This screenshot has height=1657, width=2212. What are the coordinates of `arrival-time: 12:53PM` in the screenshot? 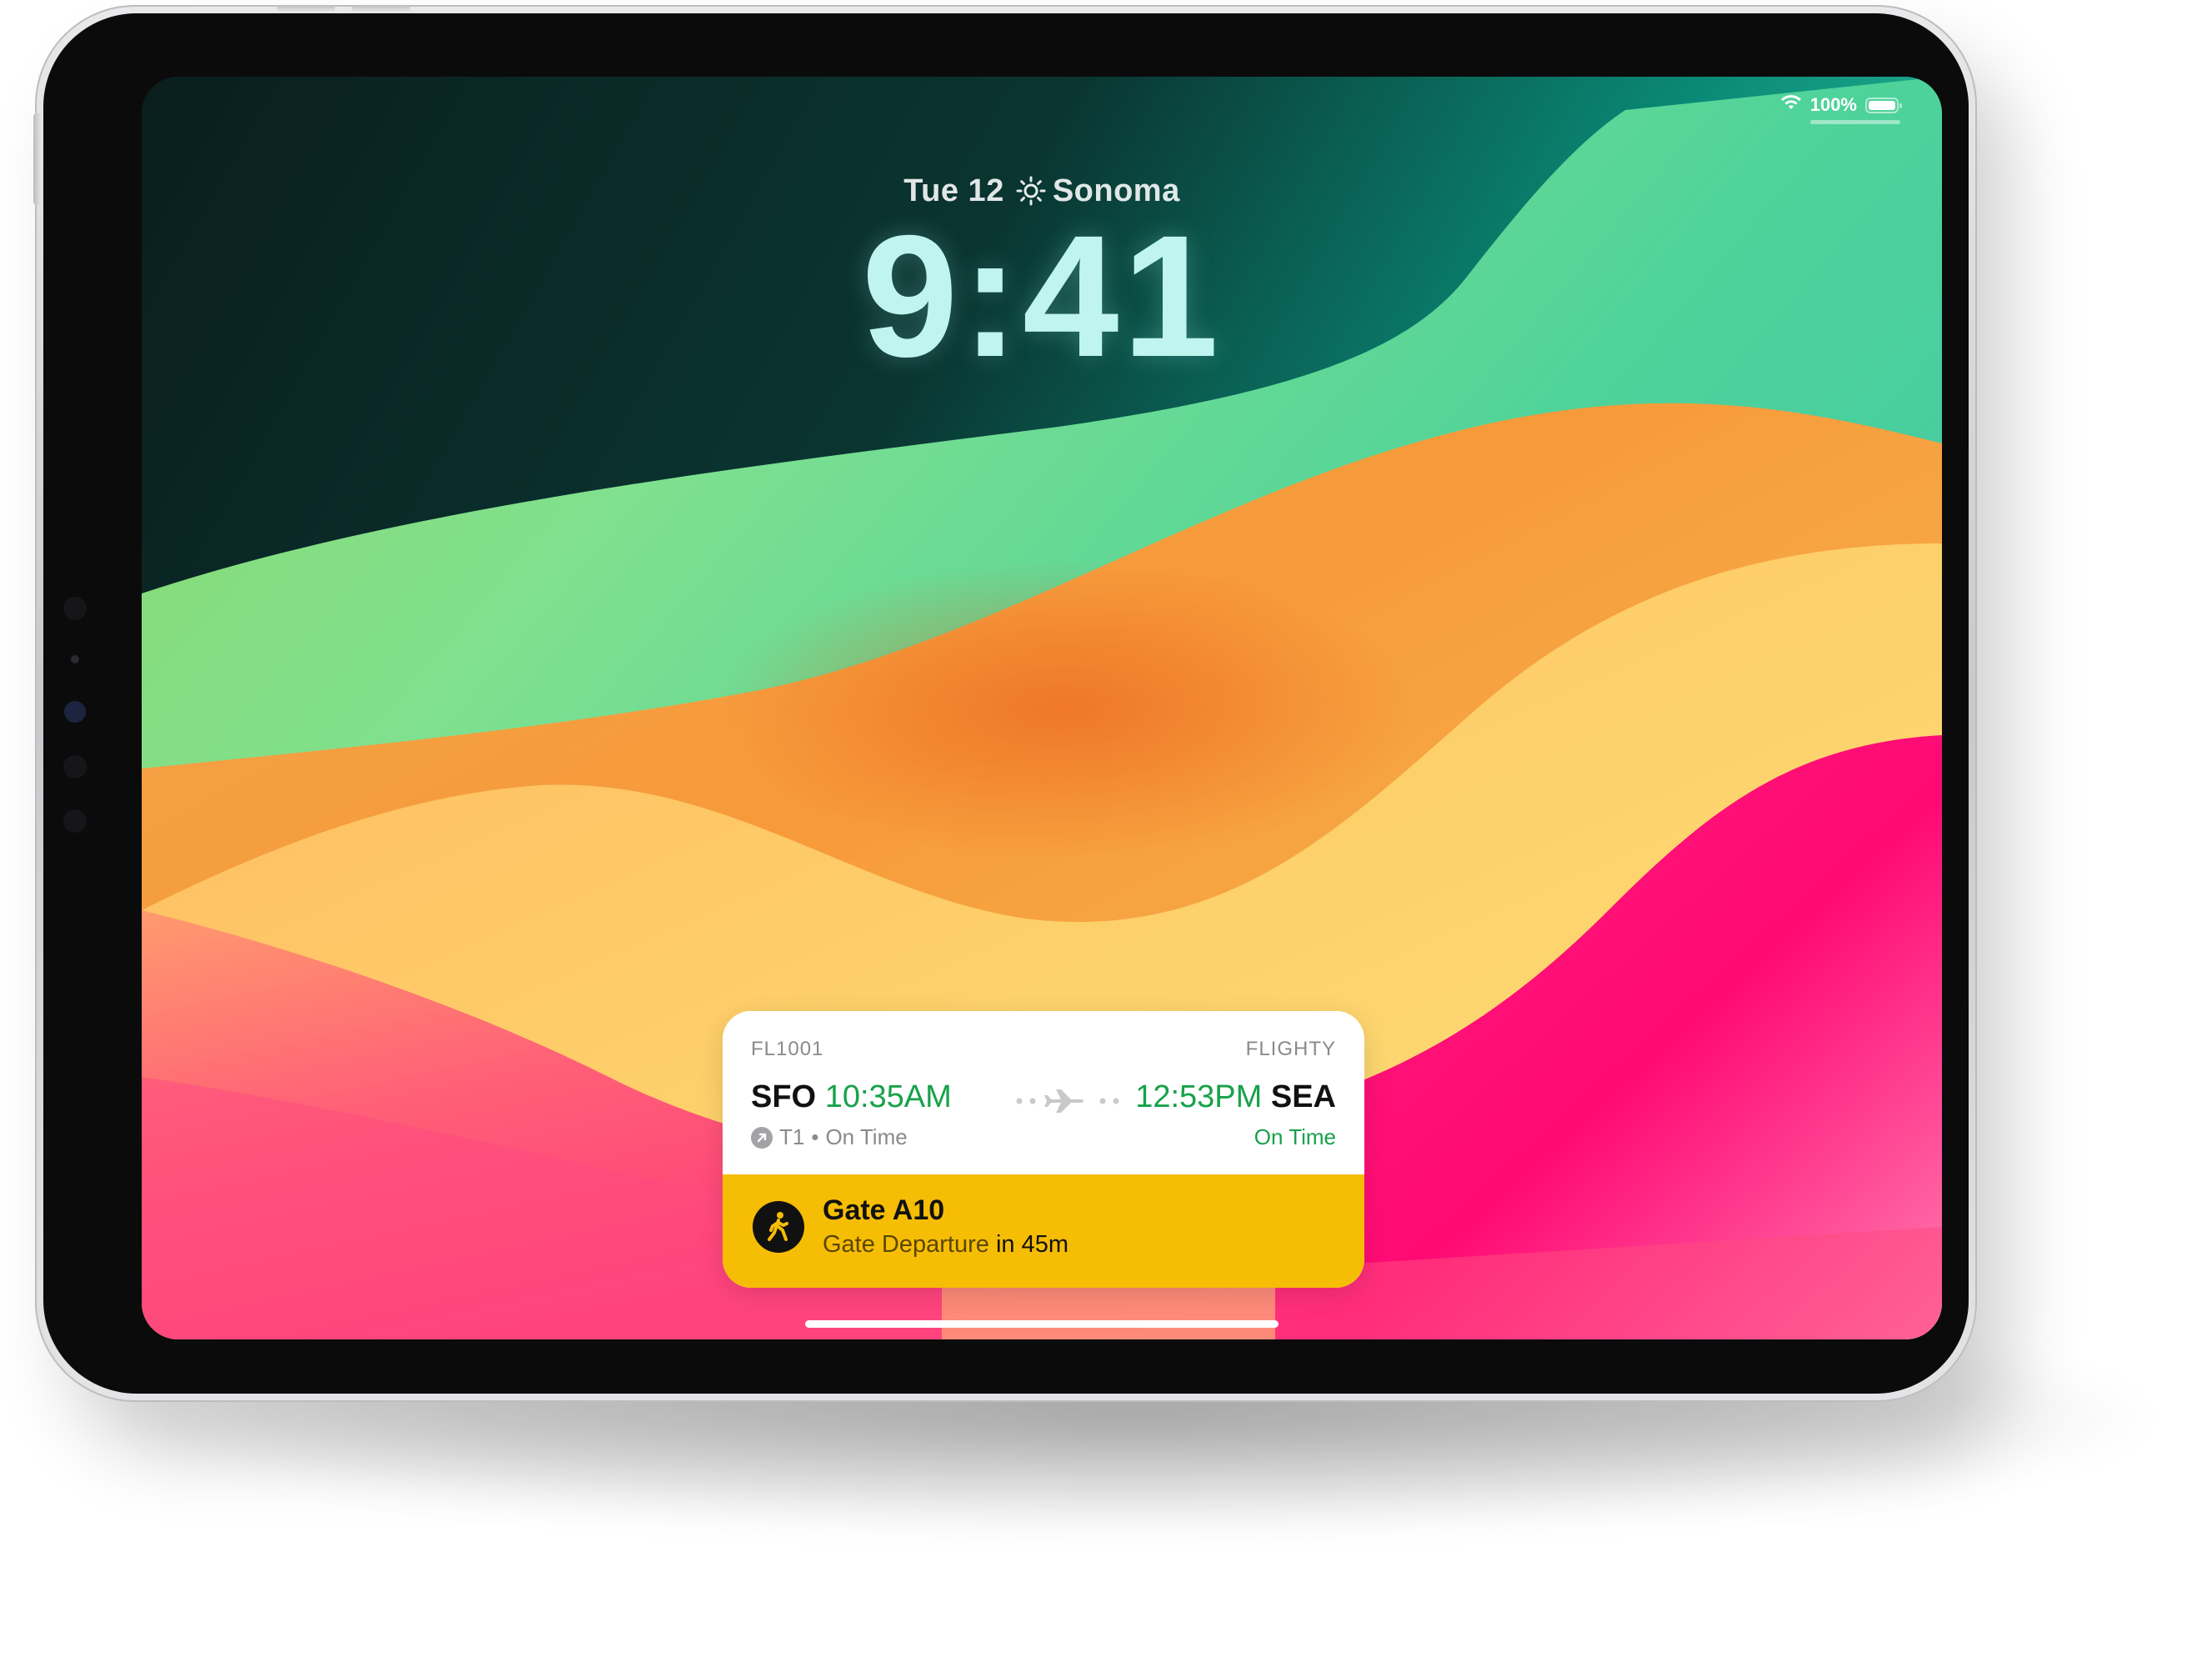 It's located at (1199, 1096).